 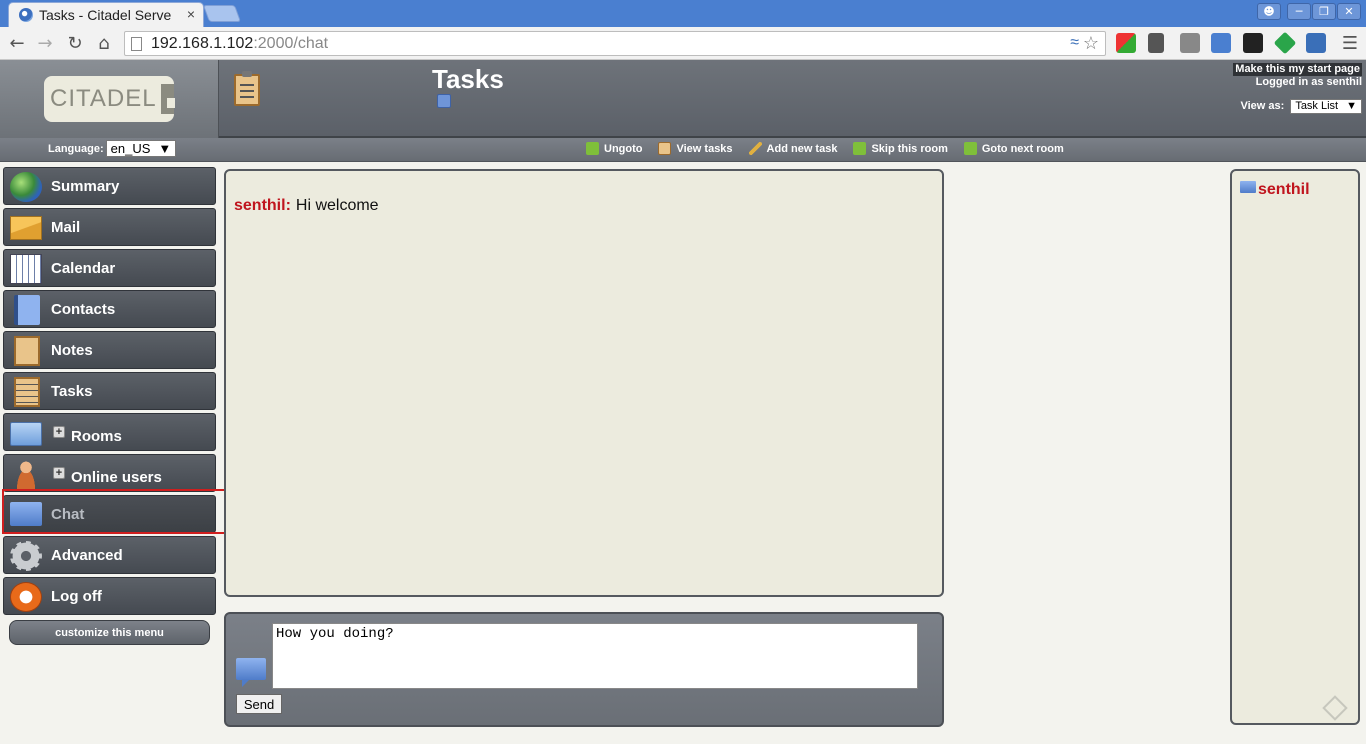 I want to click on tab-close-icon: ×, so click(x=191, y=14).